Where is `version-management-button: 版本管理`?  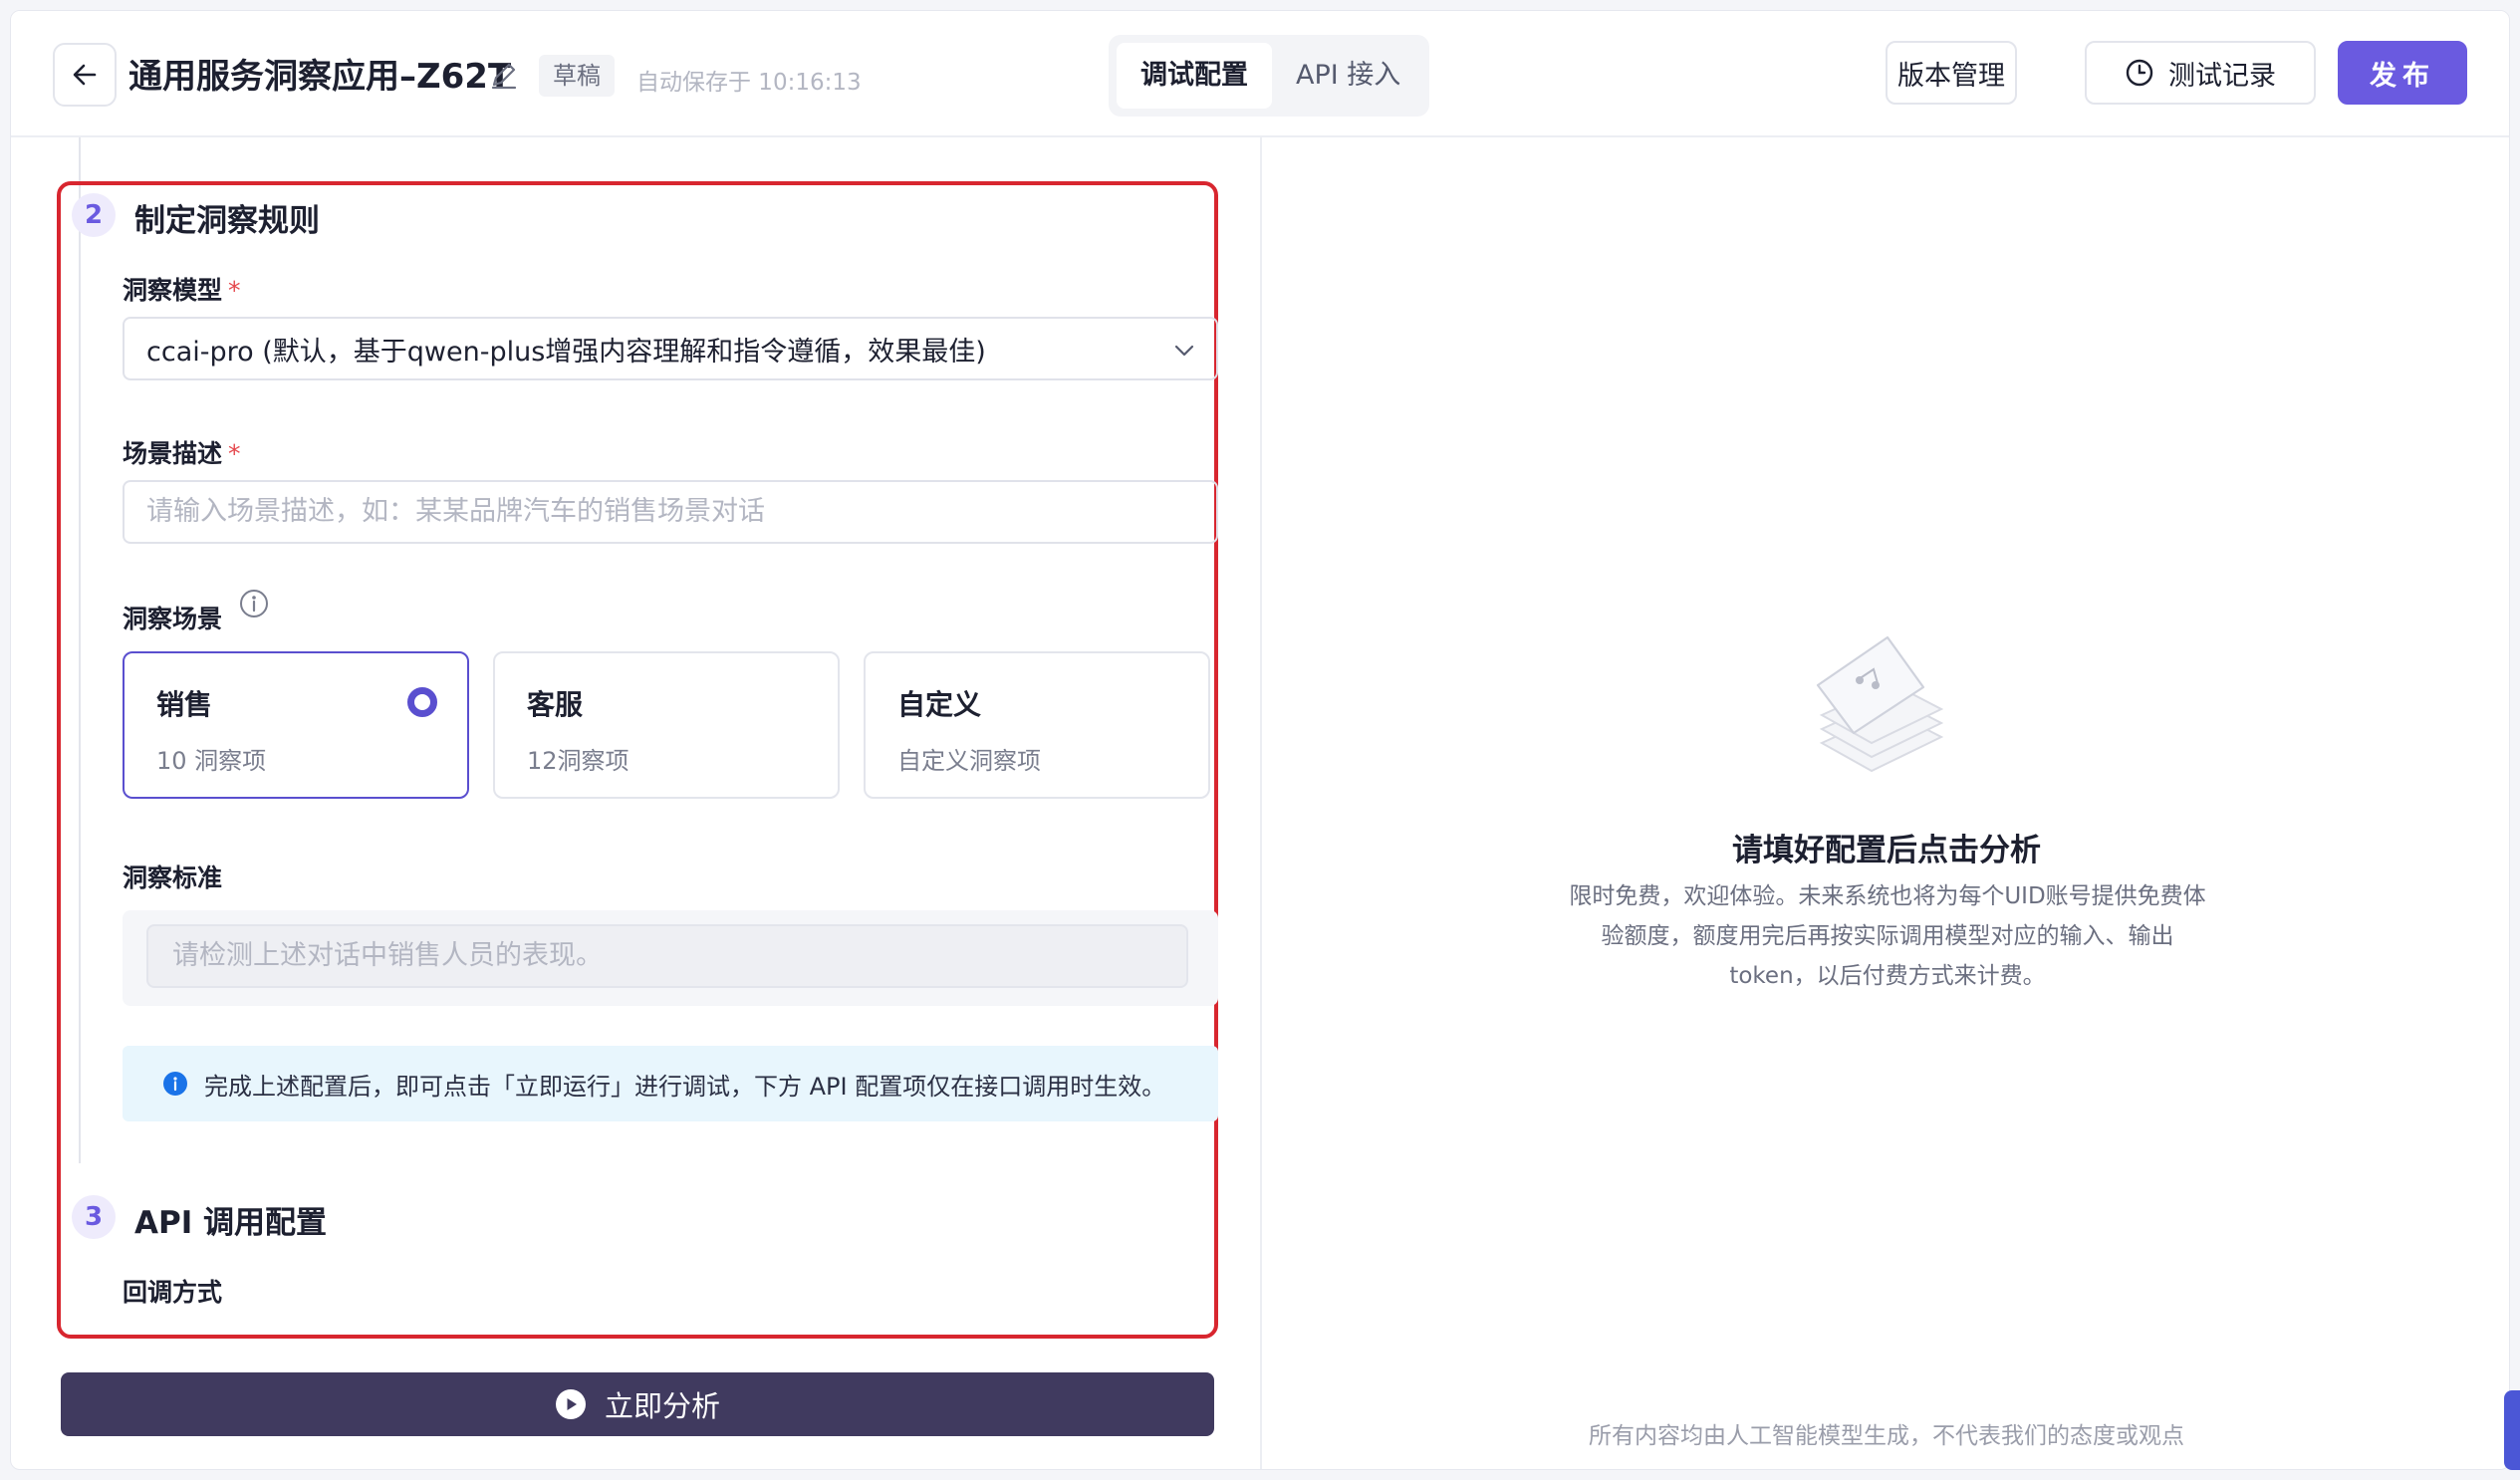 version-management-button: 版本管理 is located at coordinates (1951, 73).